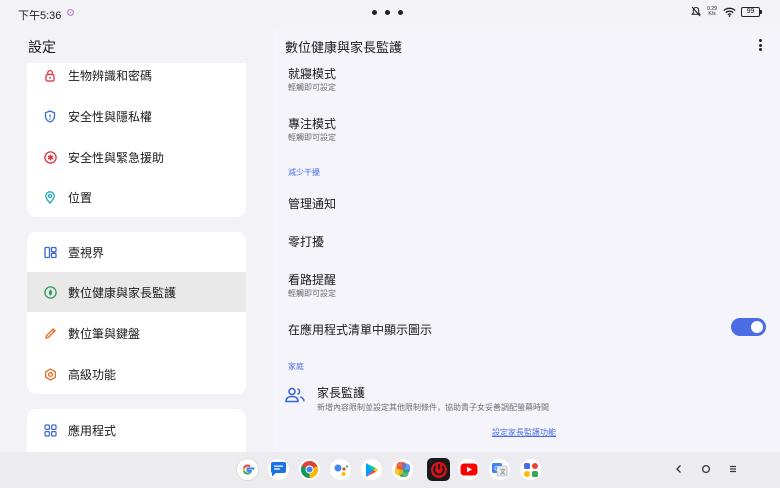 The width and height of the screenshot is (780, 488). Describe the element at coordinates (92, 374) in the screenshot. I see `sidebar-item-label: 高級功能` at that location.